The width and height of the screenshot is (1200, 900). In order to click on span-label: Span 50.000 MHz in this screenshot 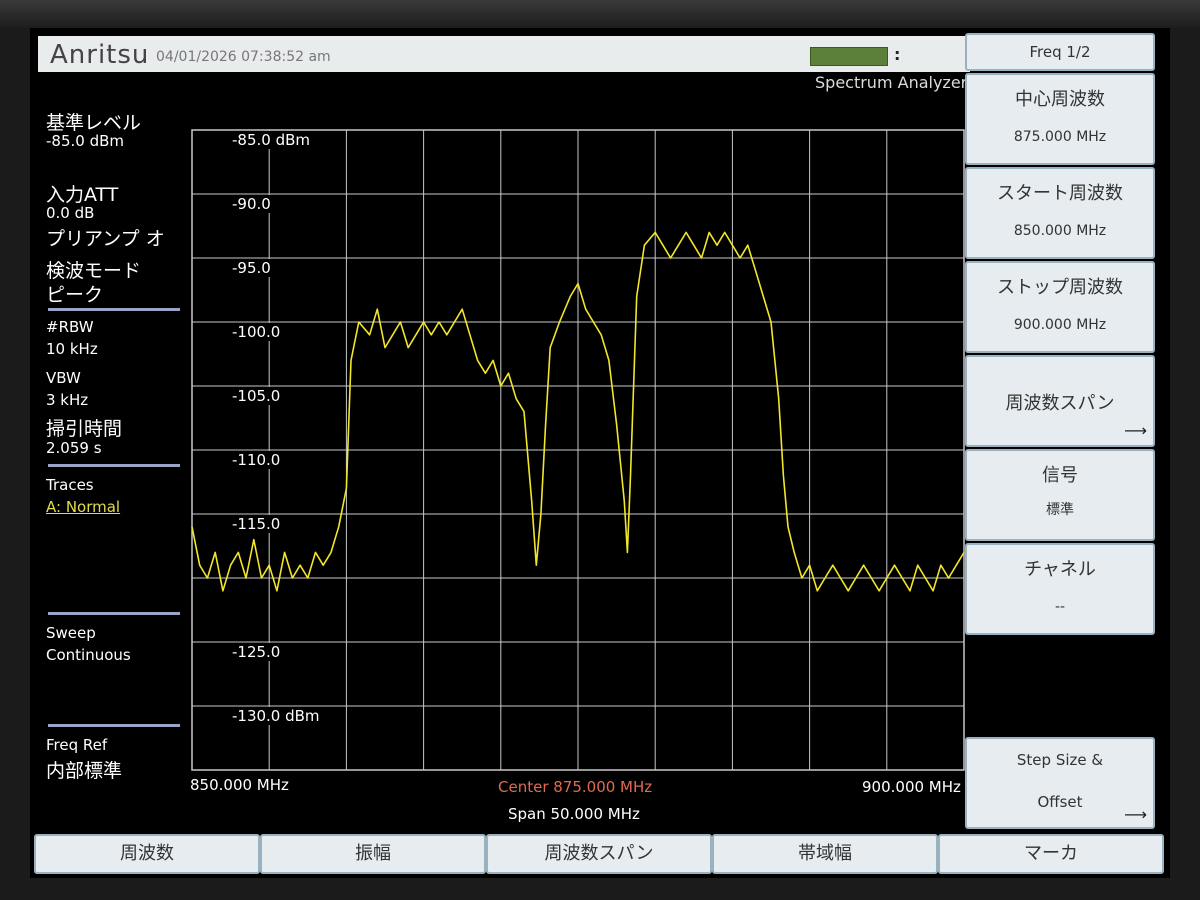, I will do `click(574, 814)`.